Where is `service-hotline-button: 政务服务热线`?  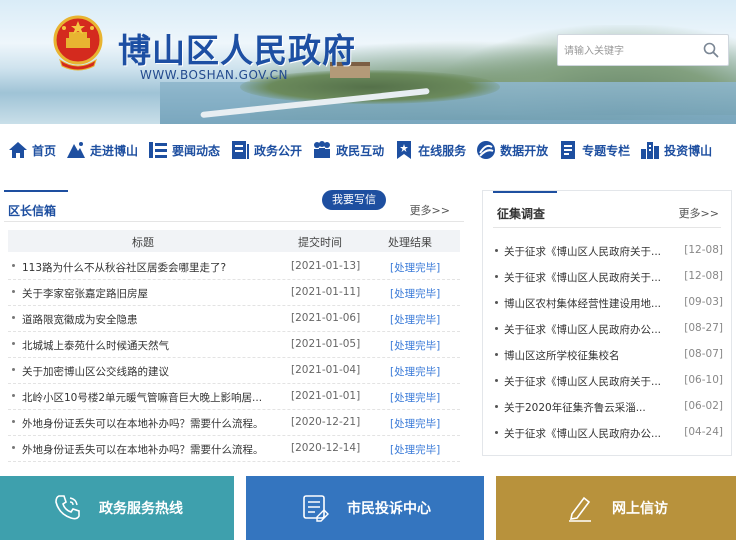 service-hotline-button: 政务服务热线 is located at coordinates (117, 508).